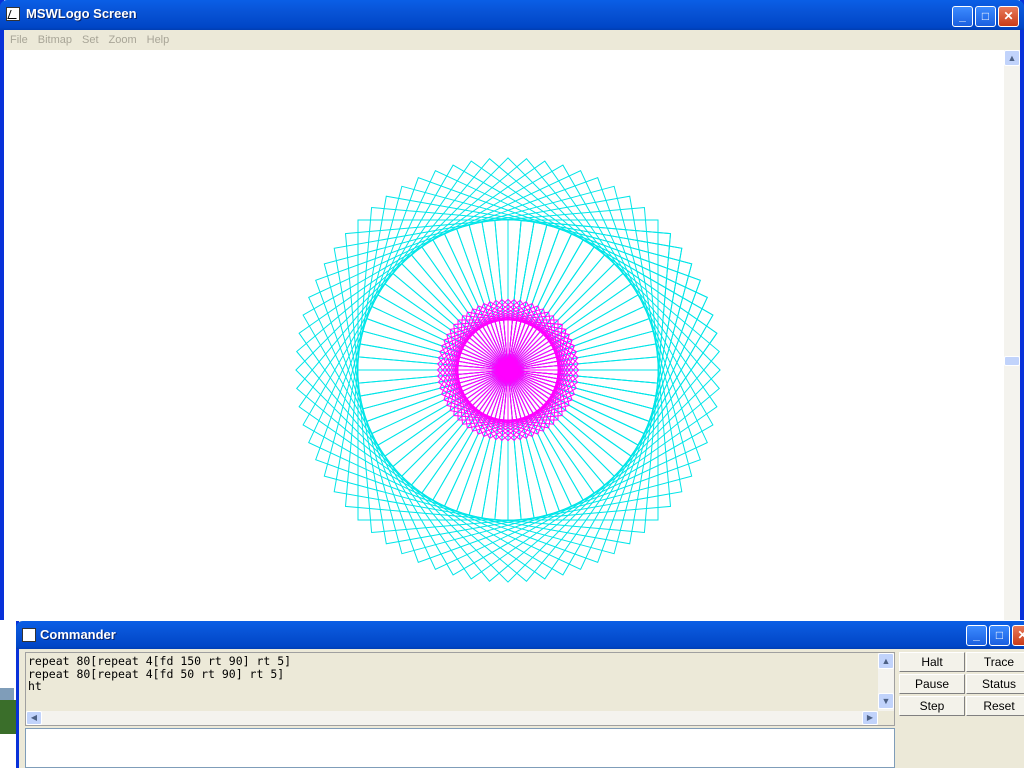 The image size is (1024, 768). I want to click on commander-title: Commander, so click(78, 634).